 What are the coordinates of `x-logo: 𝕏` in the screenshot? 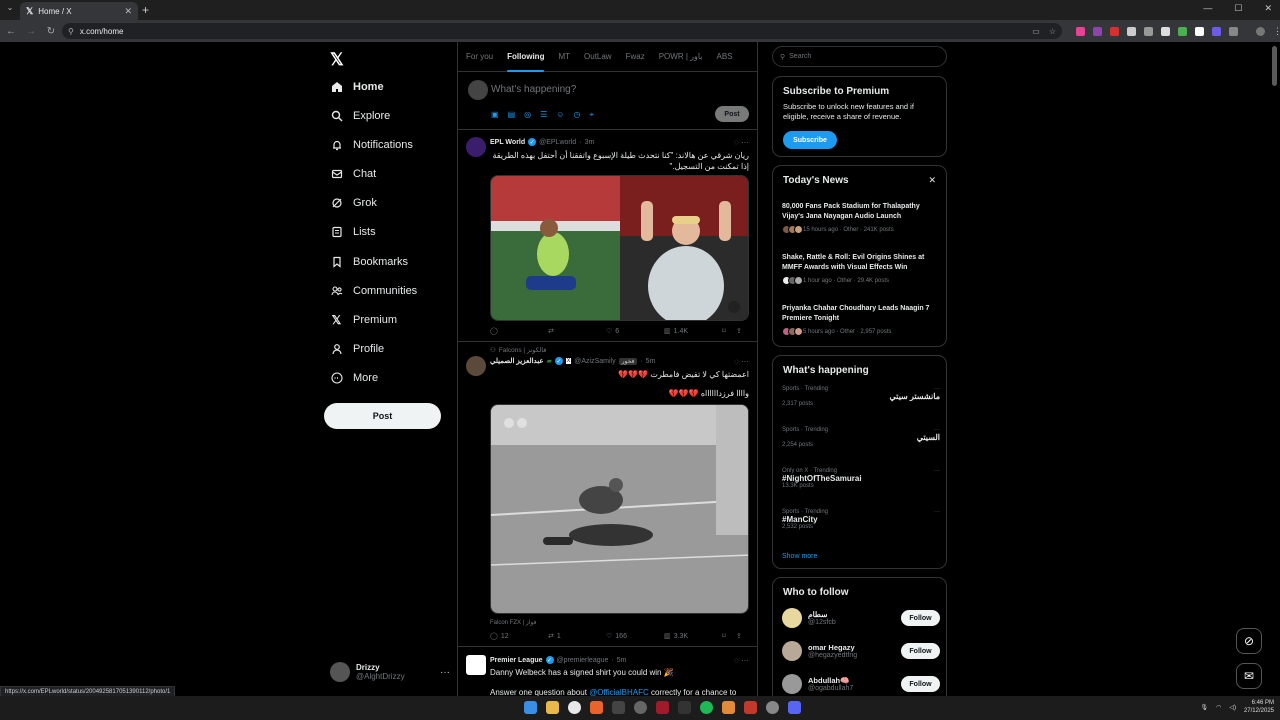 It's located at (337, 60).